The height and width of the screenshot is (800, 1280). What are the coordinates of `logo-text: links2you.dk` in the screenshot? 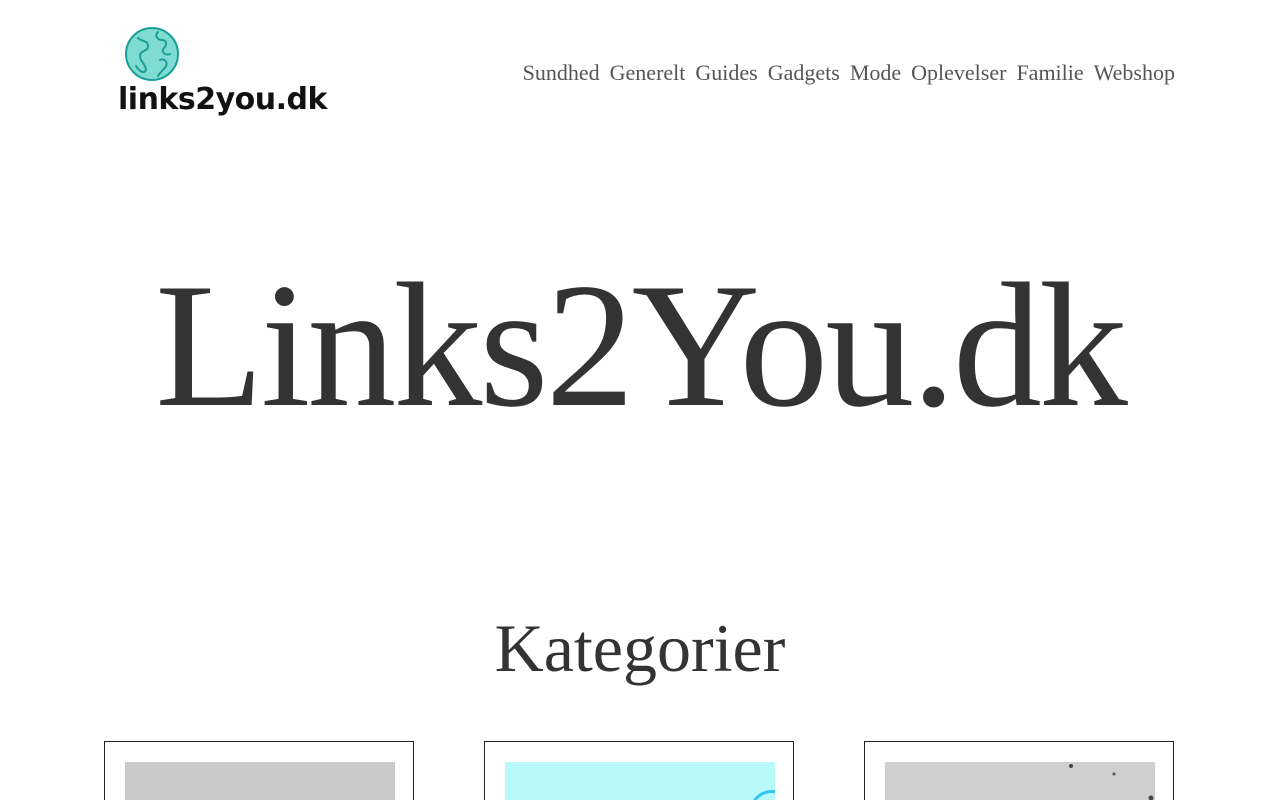 It's located at (222, 99).